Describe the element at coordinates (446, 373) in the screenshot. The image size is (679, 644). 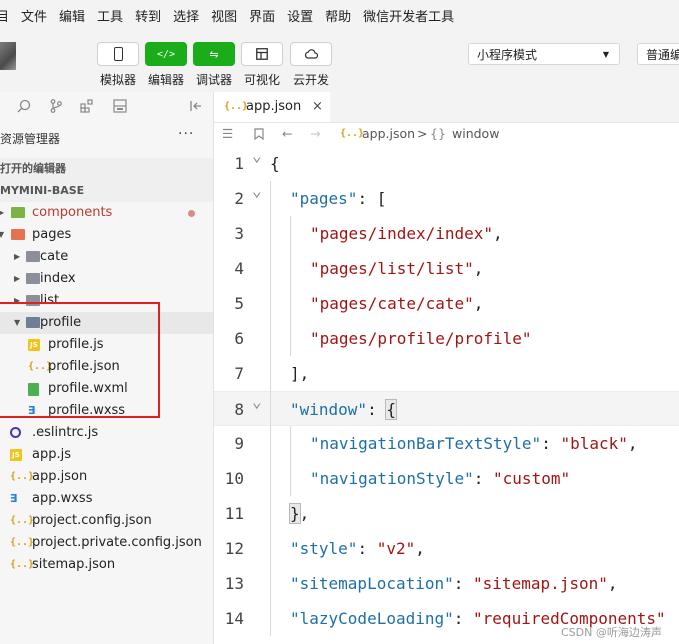
I see `code-line: 7],` at that location.